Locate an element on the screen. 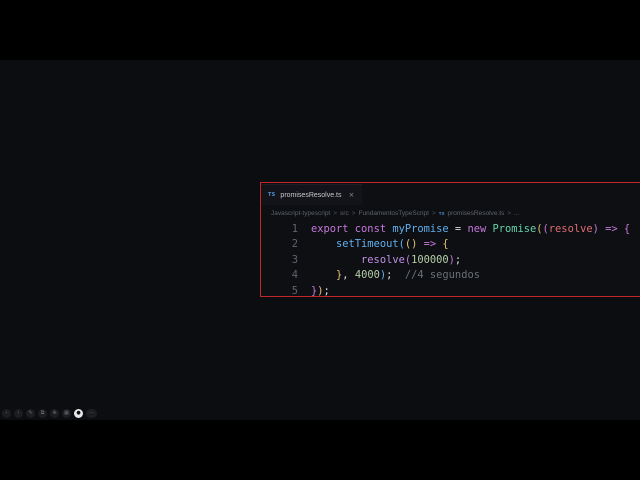  editor-tab-promises-resolve: TS promisesResolve.ts × is located at coordinates (312, 194).